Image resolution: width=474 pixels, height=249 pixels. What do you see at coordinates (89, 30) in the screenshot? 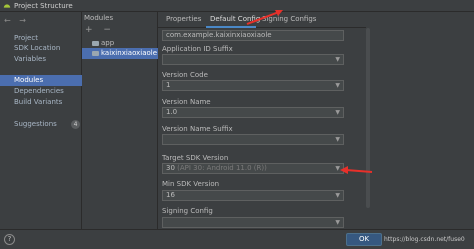
I see `add-module-icon: +` at bounding box center [89, 30].